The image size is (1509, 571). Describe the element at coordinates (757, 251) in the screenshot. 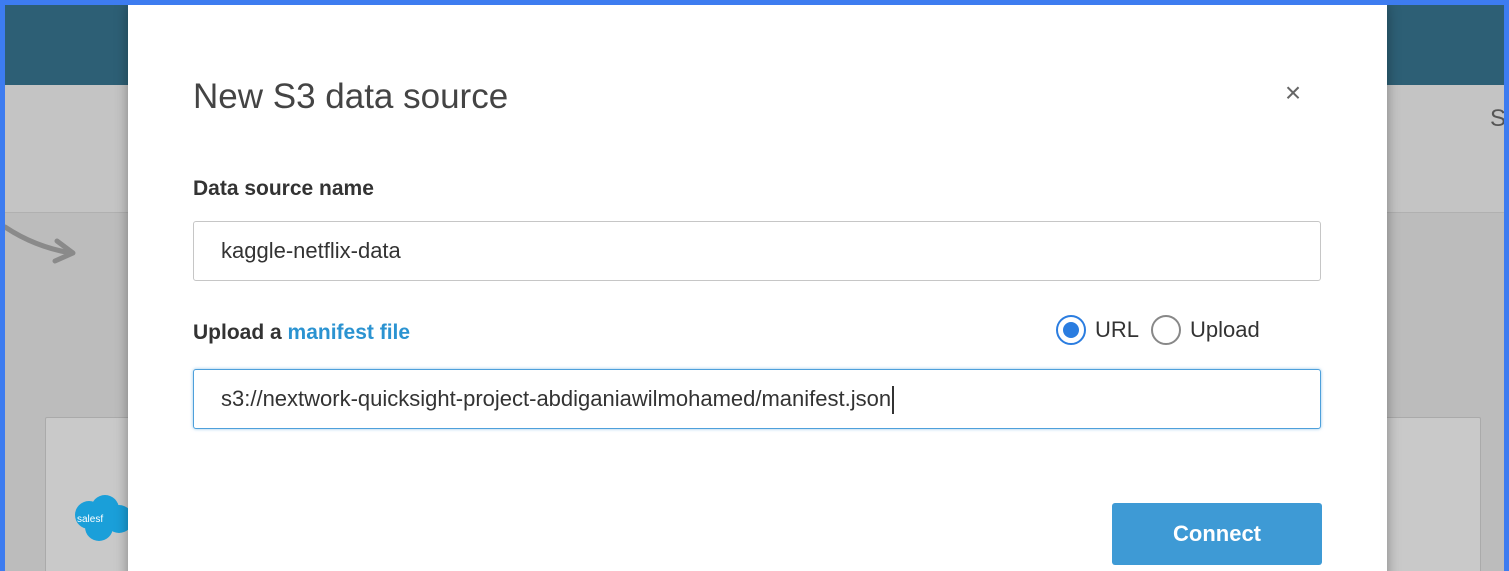

I see `data-source-name-input: kaggle-netflix-data` at that location.